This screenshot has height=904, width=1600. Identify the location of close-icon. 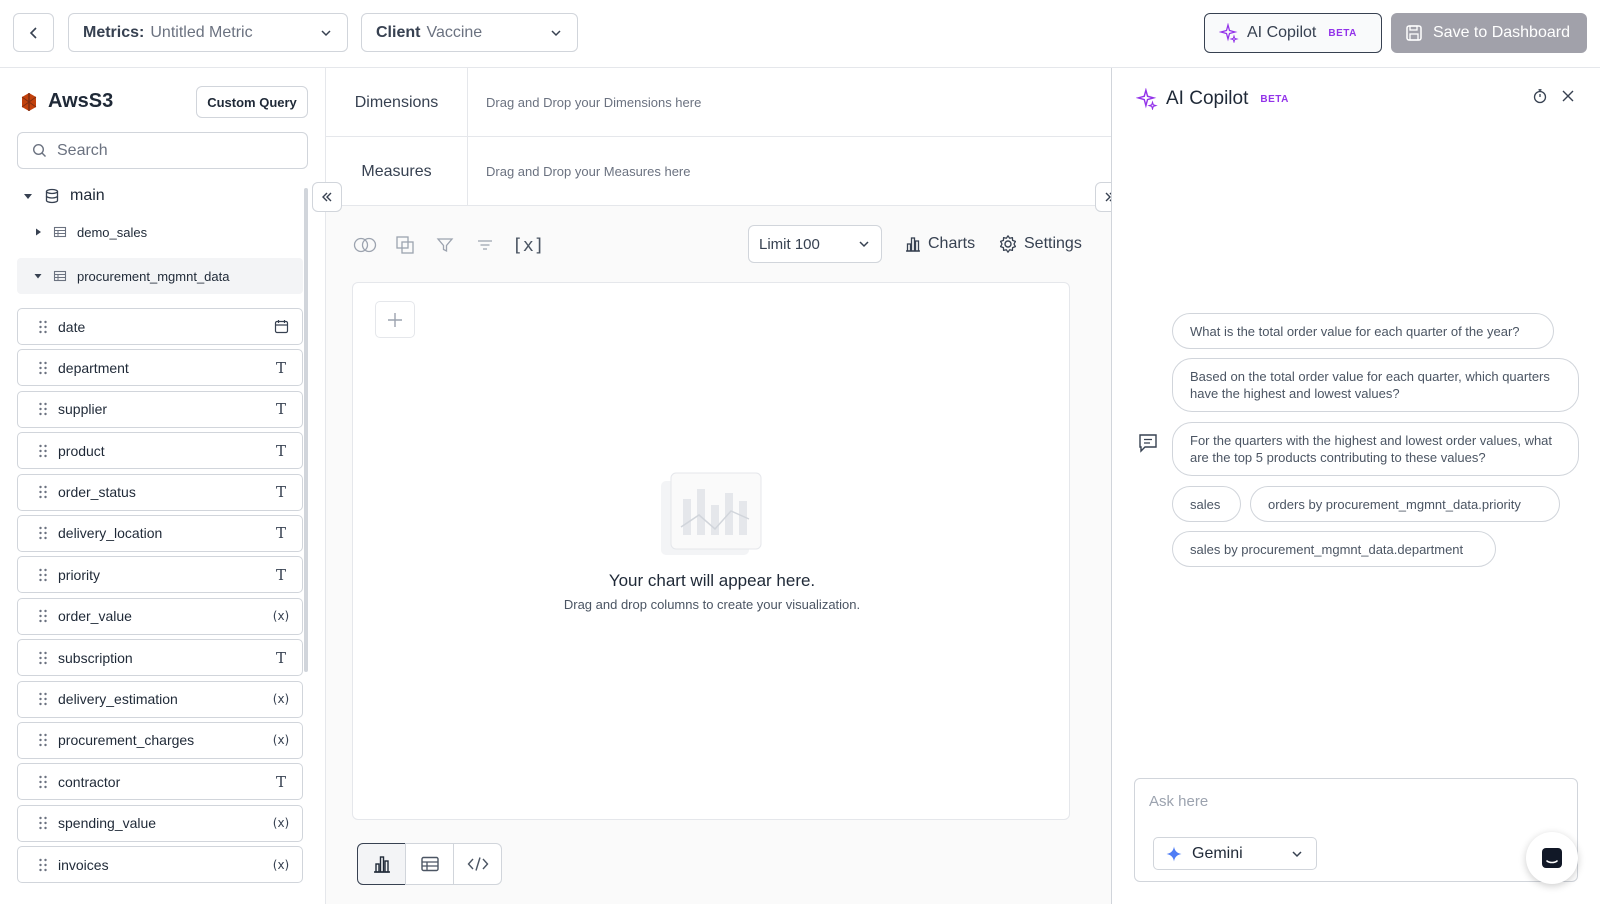
(1568, 96).